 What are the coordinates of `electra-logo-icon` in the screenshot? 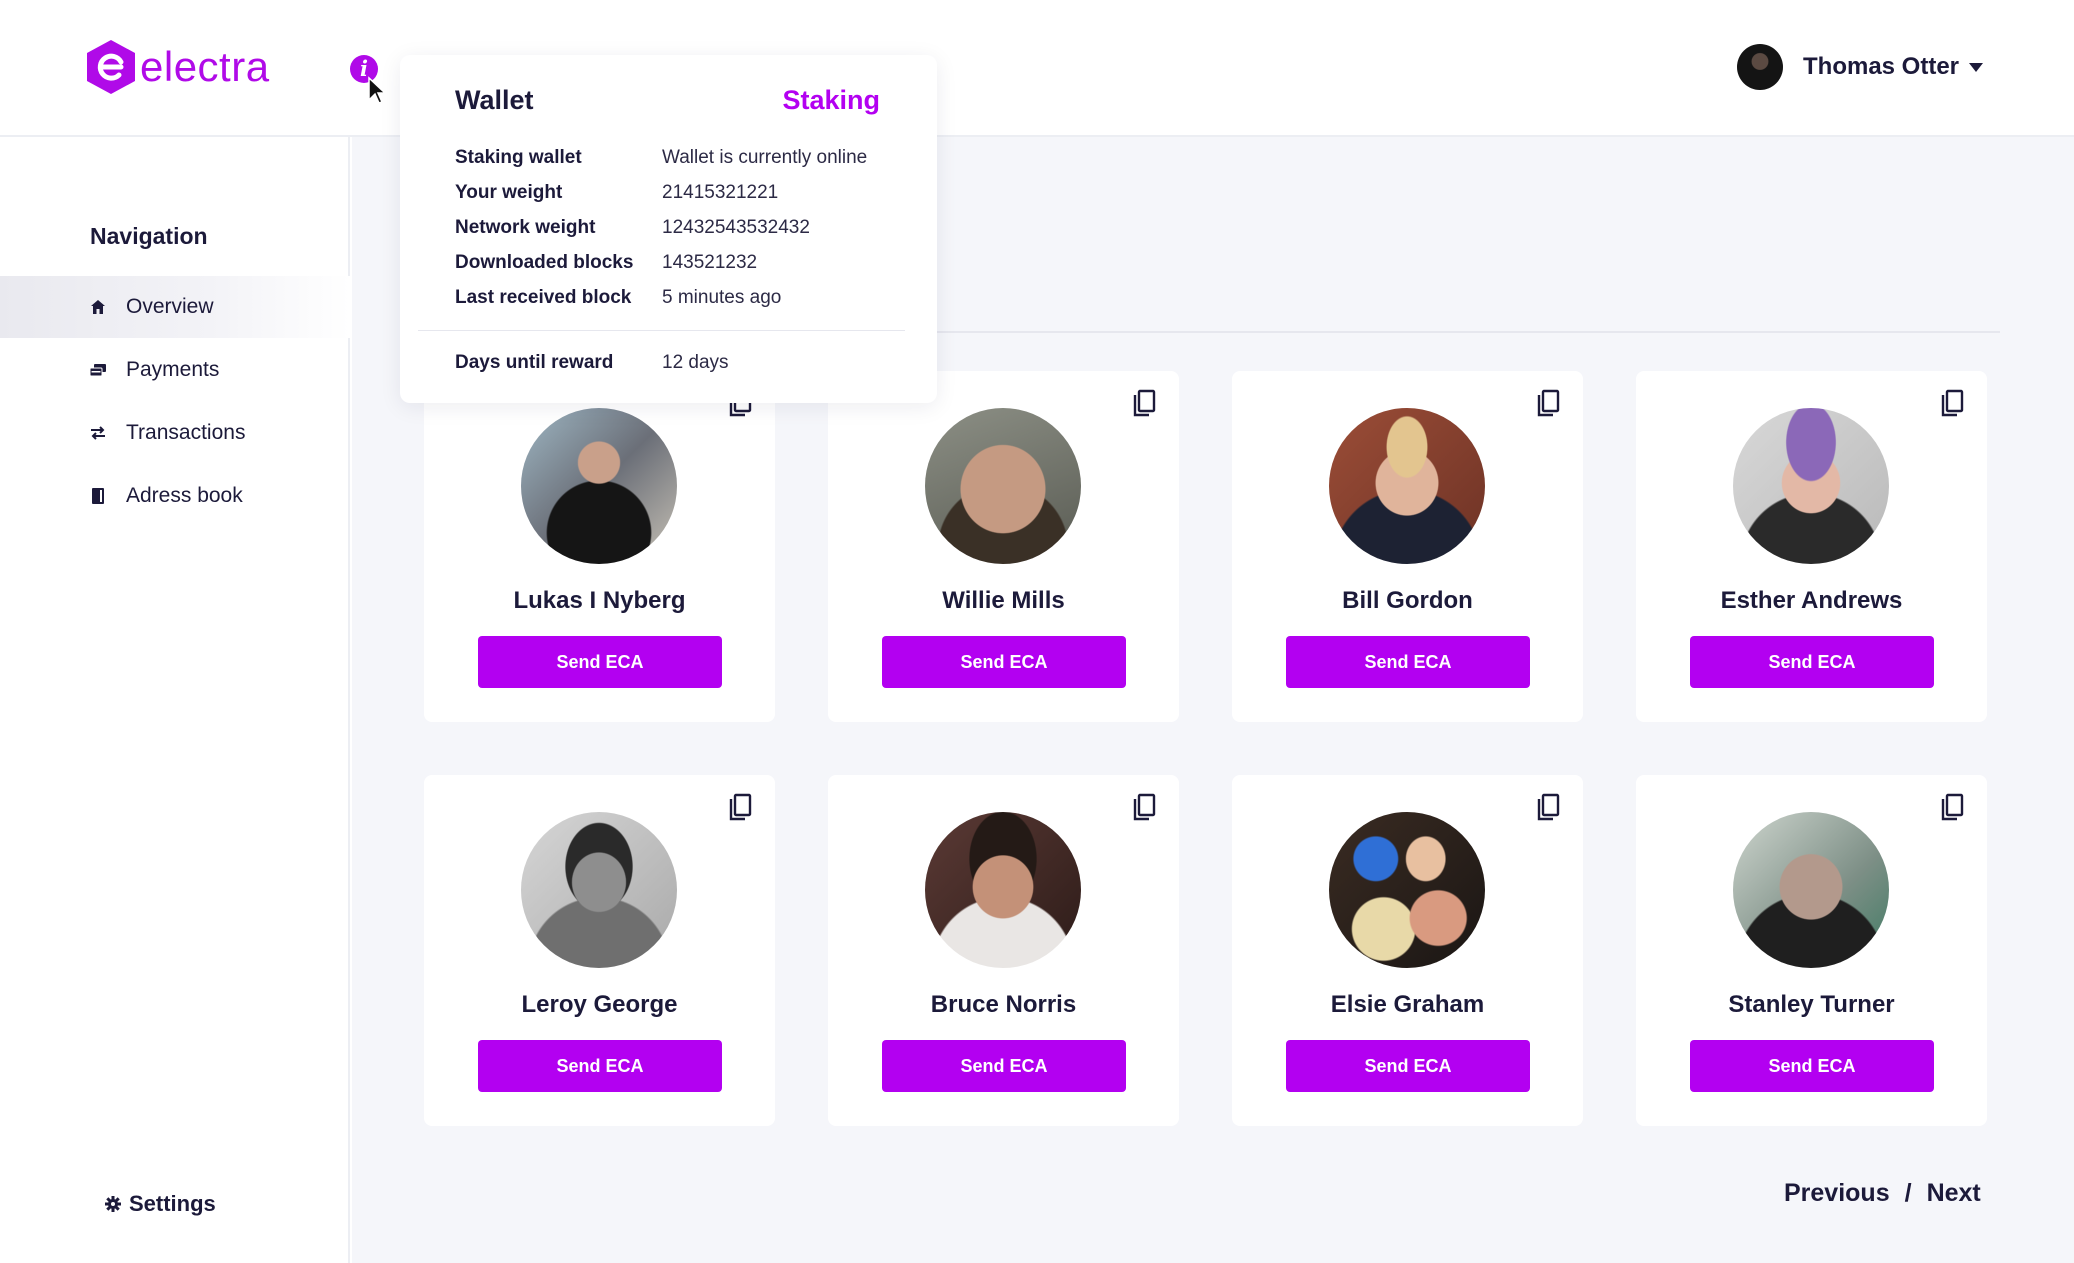 It's located at (111, 67).